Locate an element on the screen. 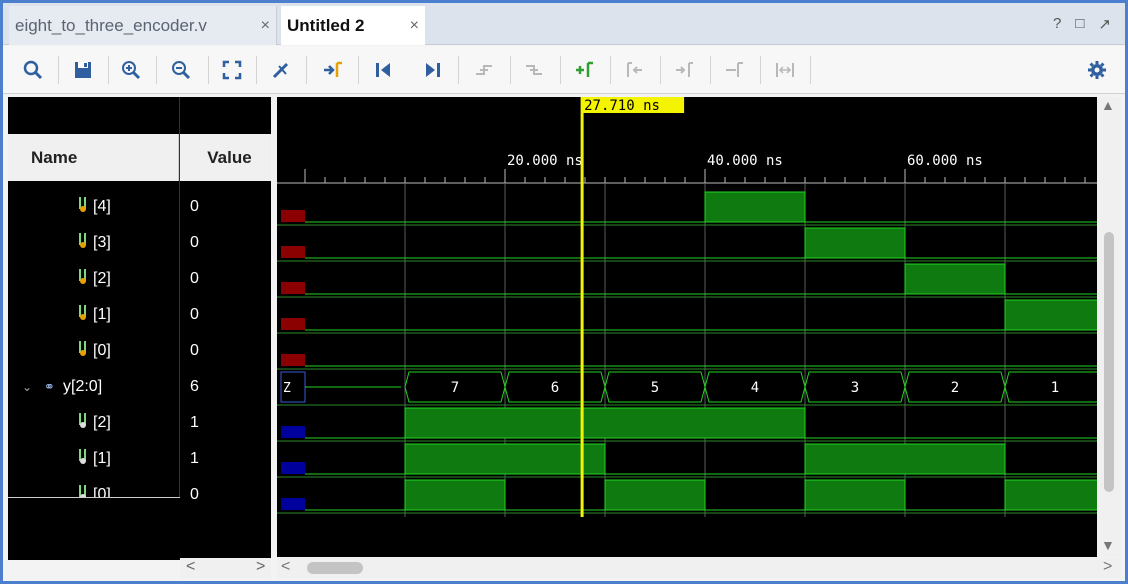  value-column-header: Value is located at coordinates (229, 157).